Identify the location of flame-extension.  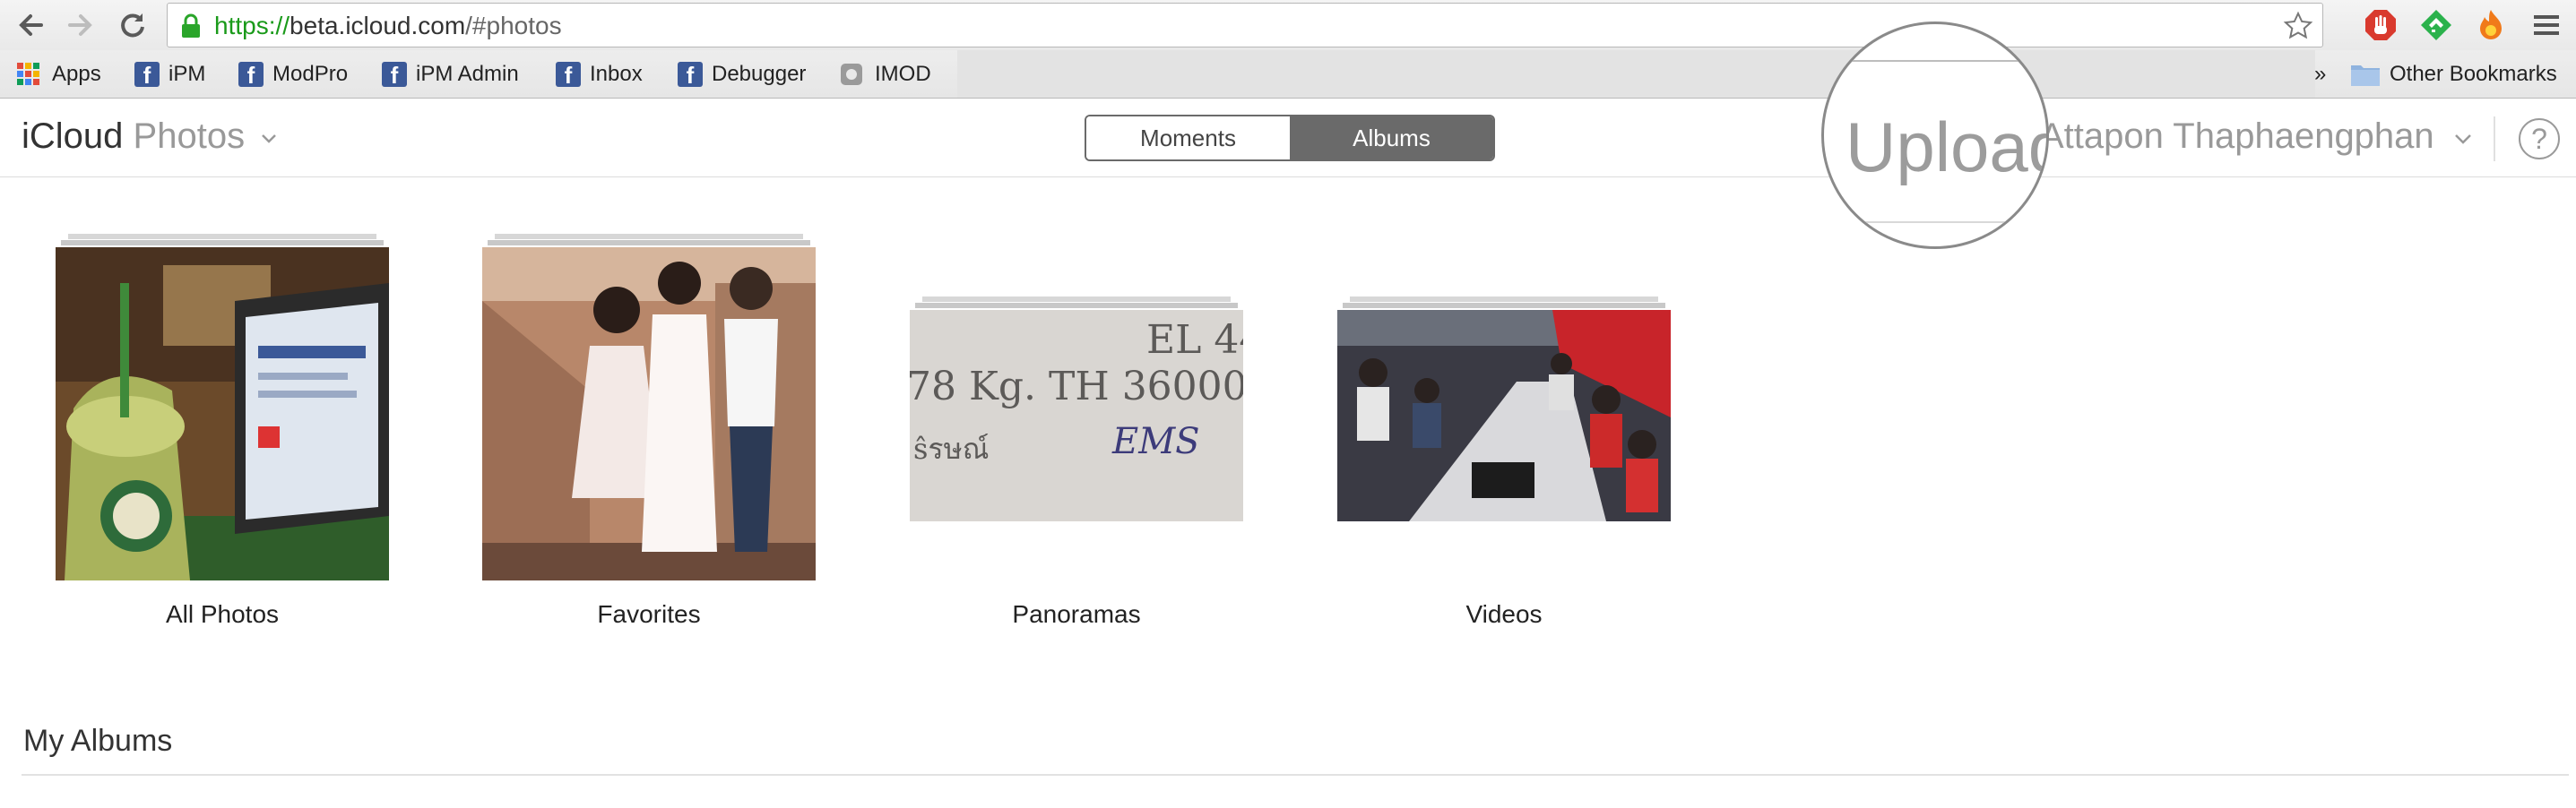
(2491, 25).